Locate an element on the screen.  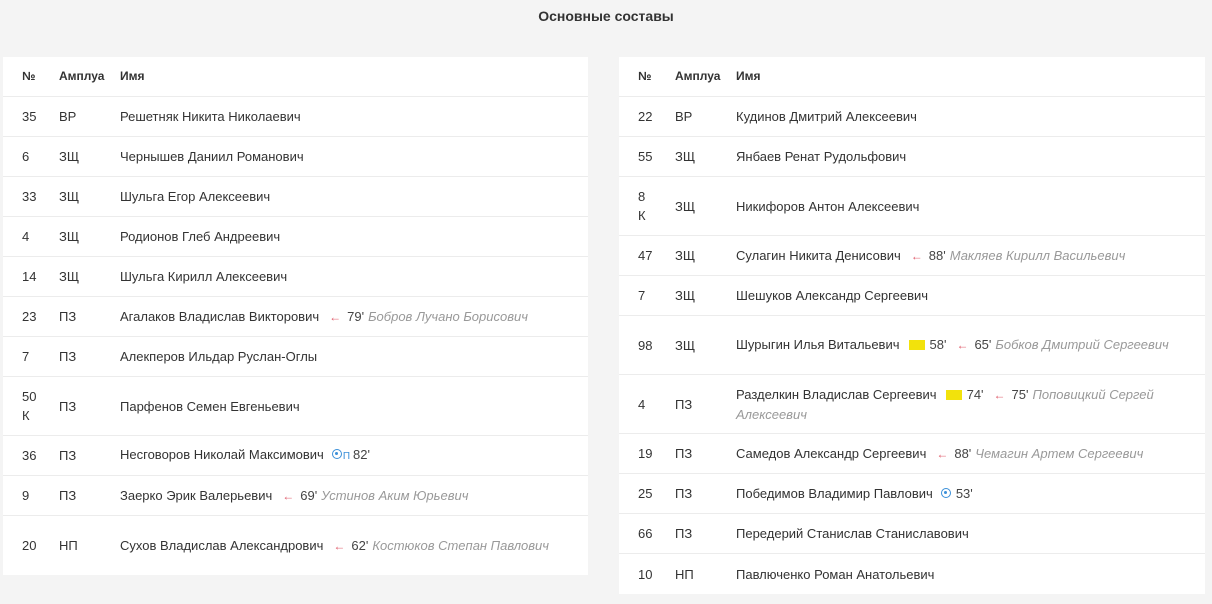
table-row: 14 ЗЩ Шульга Кирилл Алексеевич is located at coordinates (295, 277).